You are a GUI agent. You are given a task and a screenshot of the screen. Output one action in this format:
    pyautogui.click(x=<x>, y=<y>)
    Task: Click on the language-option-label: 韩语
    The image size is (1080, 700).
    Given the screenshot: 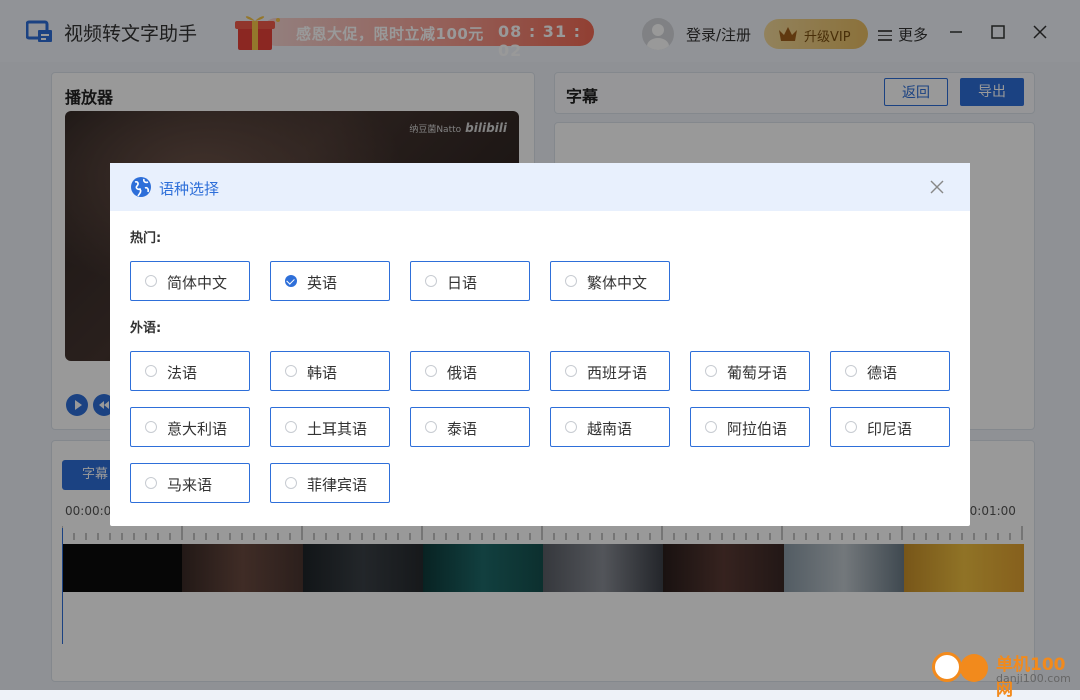 What is the action you would take?
    pyautogui.click(x=322, y=373)
    